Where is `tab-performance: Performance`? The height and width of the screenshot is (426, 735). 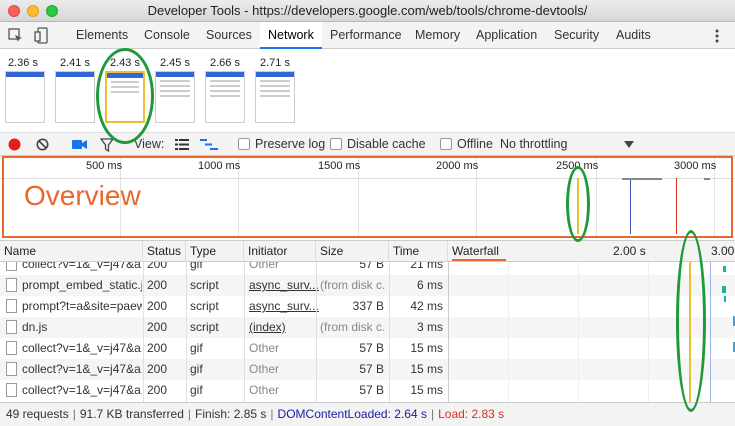
tab-performance: Performance is located at coordinates (366, 35).